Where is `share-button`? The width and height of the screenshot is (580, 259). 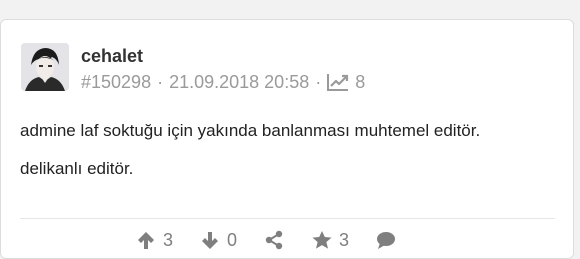
share-button is located at coordinates (274, 240).